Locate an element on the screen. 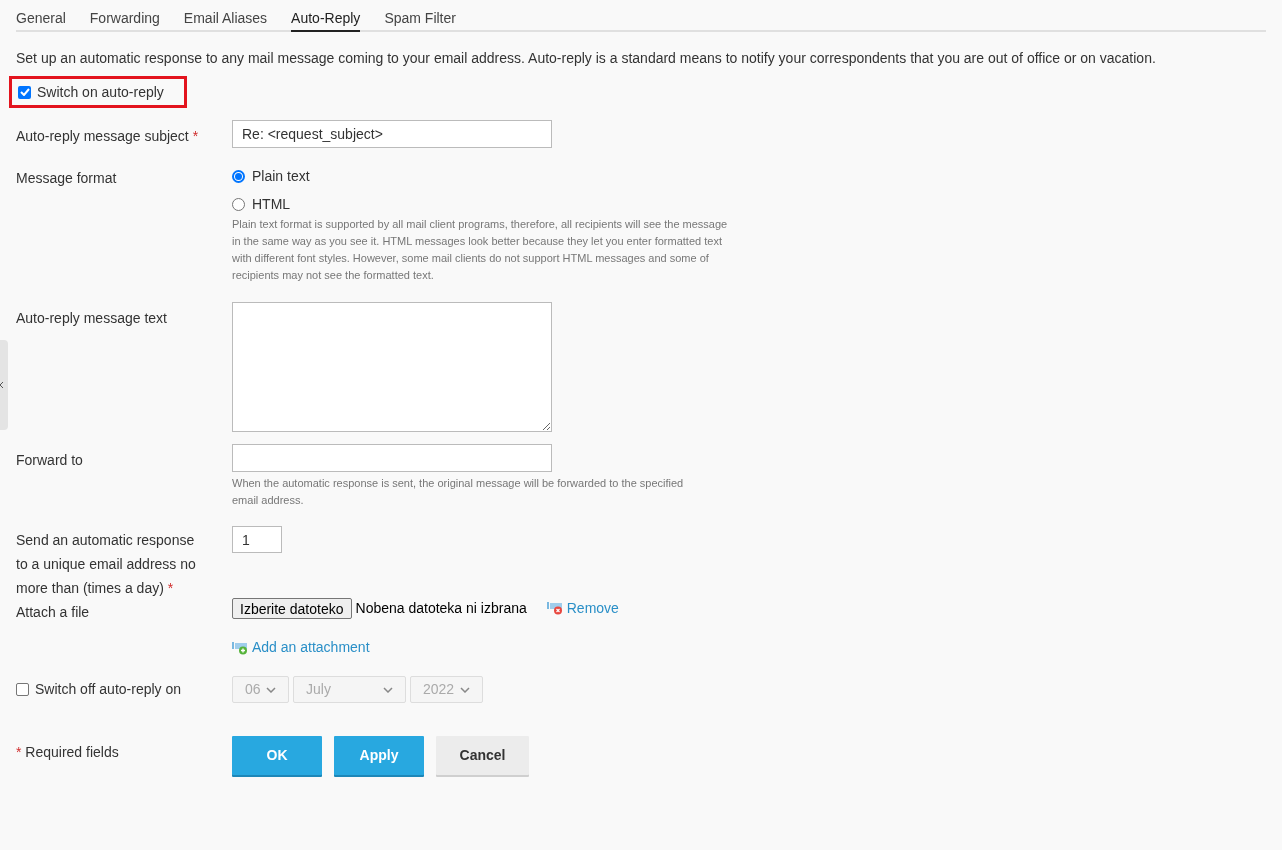 The image size is (1282, 850). field-label: Send an automatic response to a unique email address no more than (times a day) * is located at coordinates (106, 564).